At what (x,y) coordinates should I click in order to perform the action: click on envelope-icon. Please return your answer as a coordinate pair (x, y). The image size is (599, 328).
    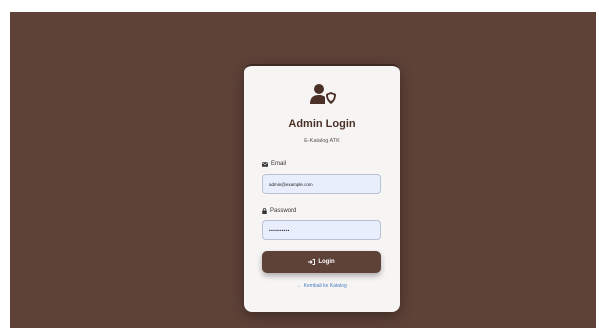
    Looking at the image, I should click on (265, 164).